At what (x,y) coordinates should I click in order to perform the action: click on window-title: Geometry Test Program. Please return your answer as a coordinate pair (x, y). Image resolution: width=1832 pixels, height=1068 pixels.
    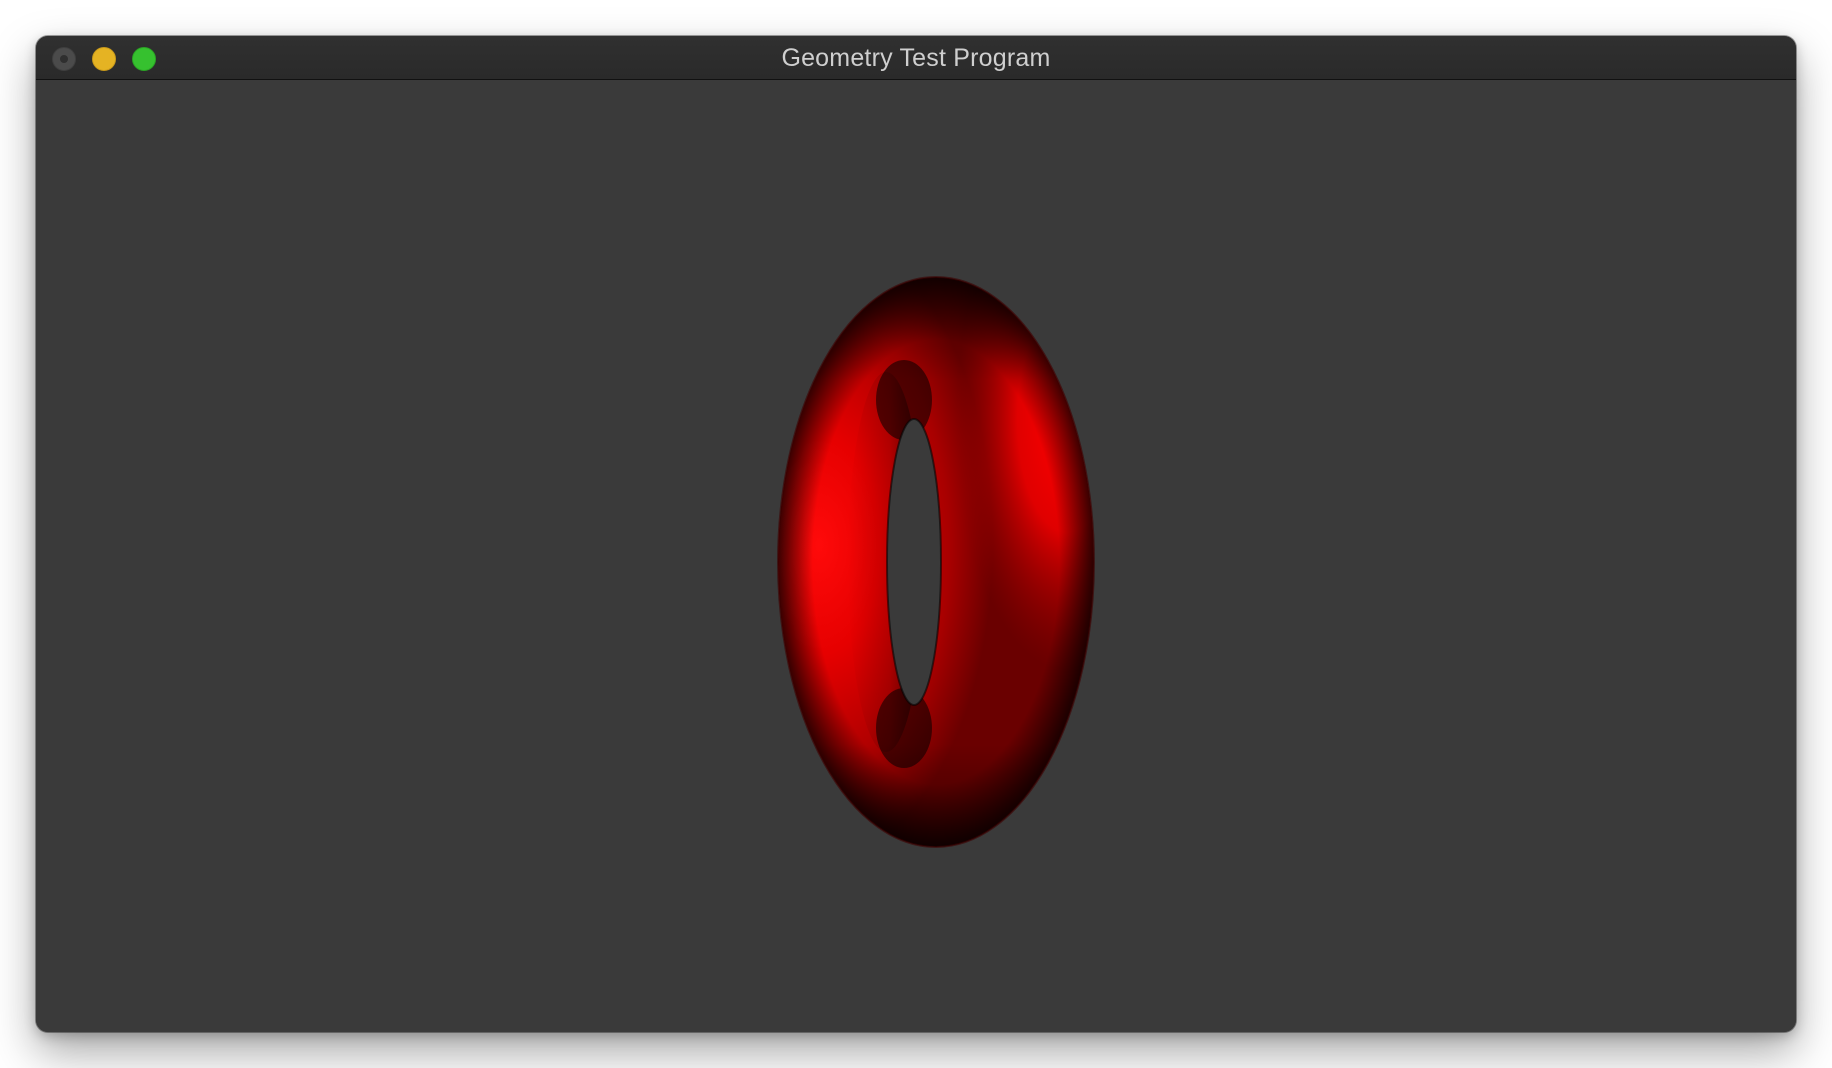
    Looking at the image, I should click on (916, 58).